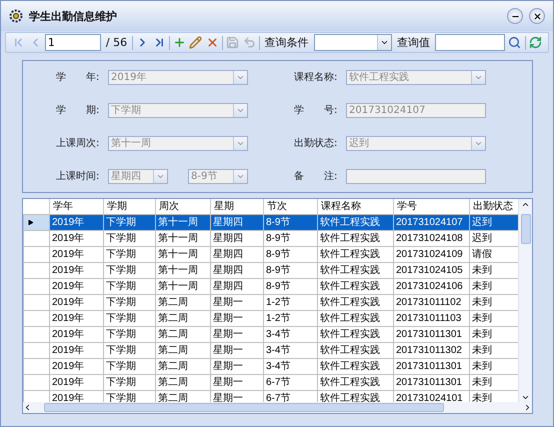 Image resolution: width=554 pixels, height=427 pixels. What do you see at coordinates (233, 42) in the screenshot?
I see `save-icon` at bounding box center [233, 42].